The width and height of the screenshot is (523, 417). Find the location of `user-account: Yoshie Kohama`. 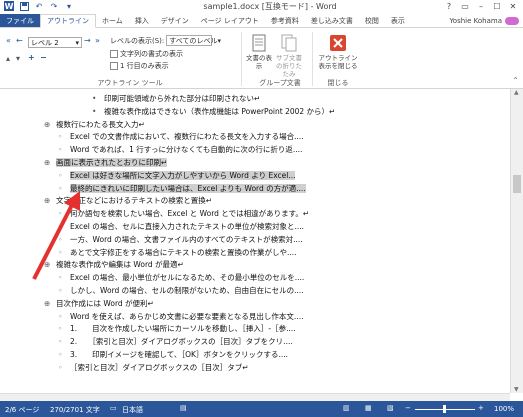

user-account: Yoshie Kohama is located at coordinates (486, 20).